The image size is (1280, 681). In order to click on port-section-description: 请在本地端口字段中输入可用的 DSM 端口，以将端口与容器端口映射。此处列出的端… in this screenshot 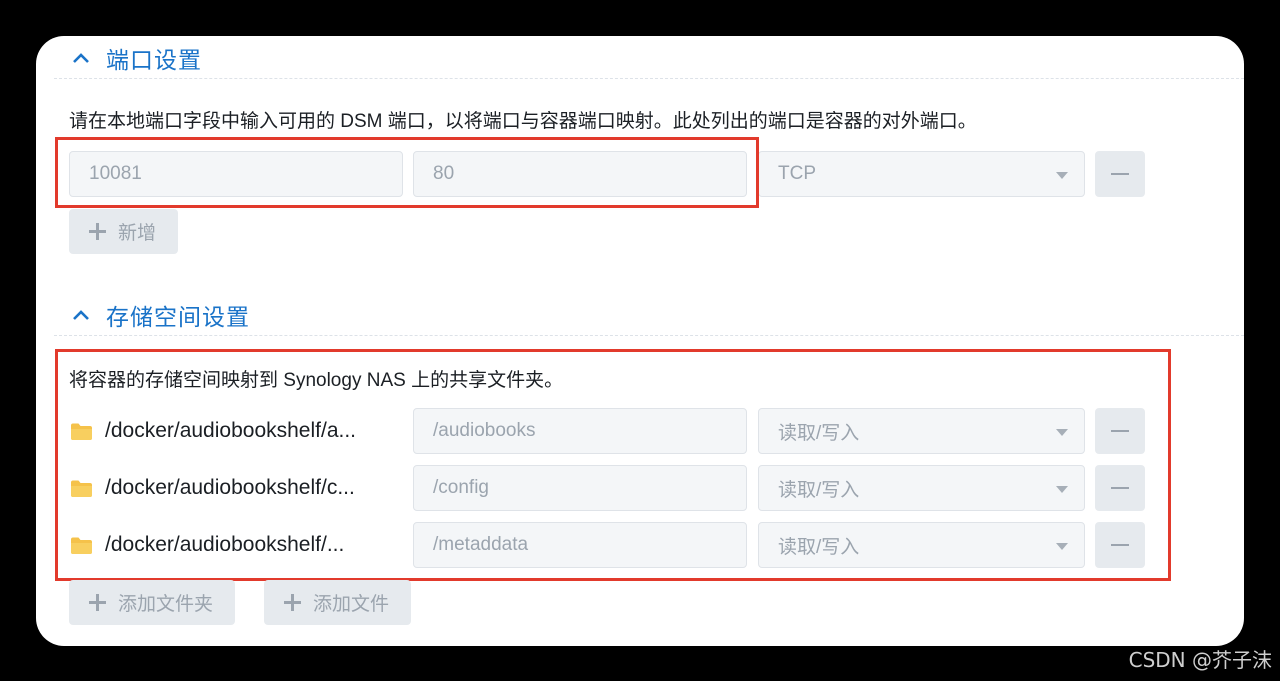, I will do `click(523, 121)`.